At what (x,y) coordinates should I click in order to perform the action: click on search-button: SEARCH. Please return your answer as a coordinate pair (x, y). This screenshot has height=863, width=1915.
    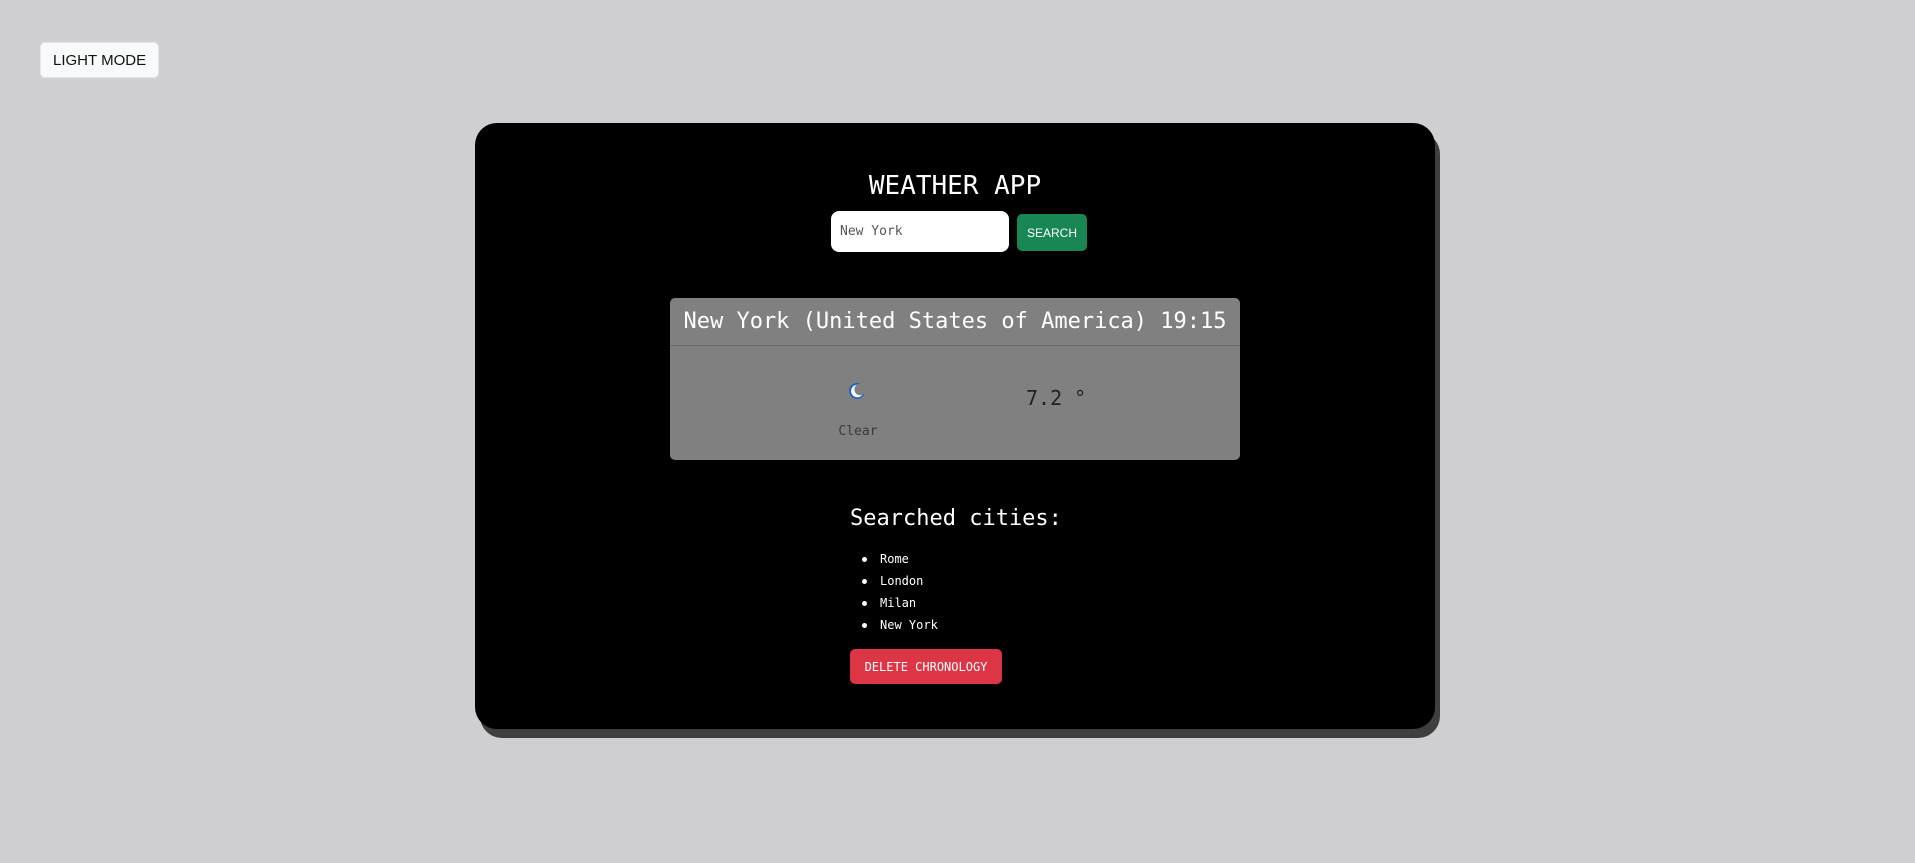
    Looking at the image, I should click on (1052, 232).